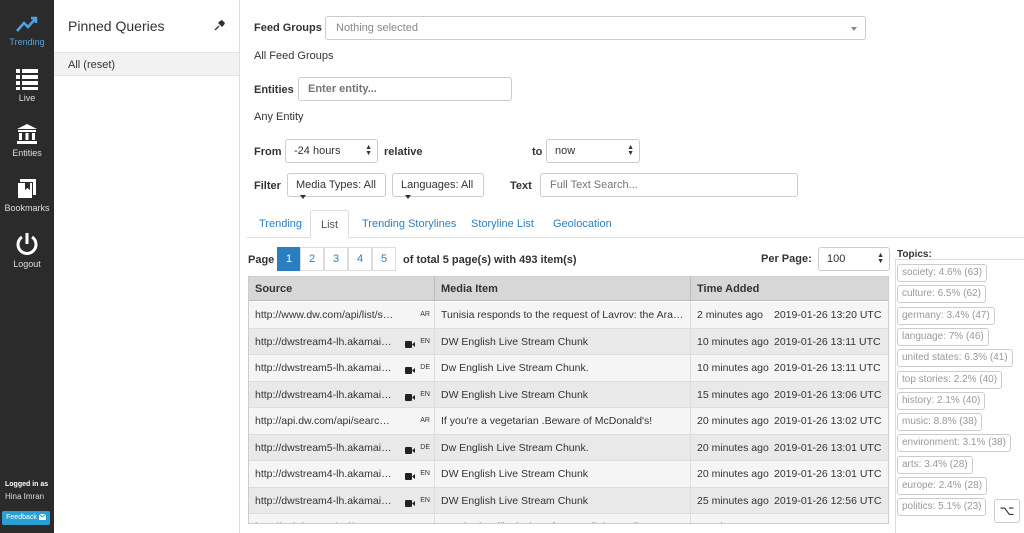  What do you see at coordinates (294, 56) in the screenshot?
I see `feed-groups-summary: All Feed Groups` at bounding box center [294, 56].